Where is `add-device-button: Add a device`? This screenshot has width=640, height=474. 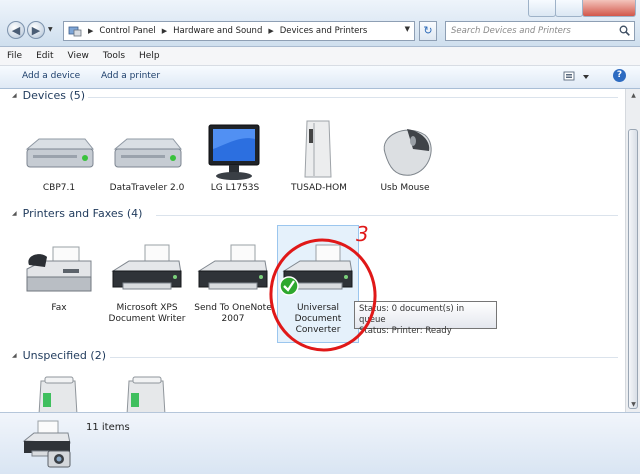
add-device-button: Add a device is located at coordinates (51, 76).